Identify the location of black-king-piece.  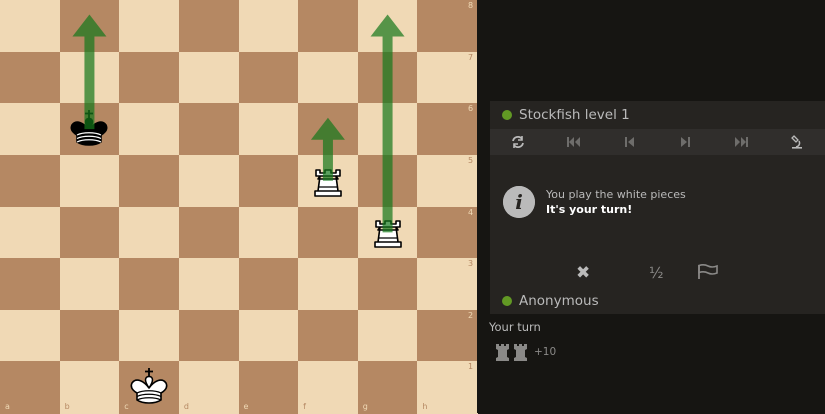
(89, 129).